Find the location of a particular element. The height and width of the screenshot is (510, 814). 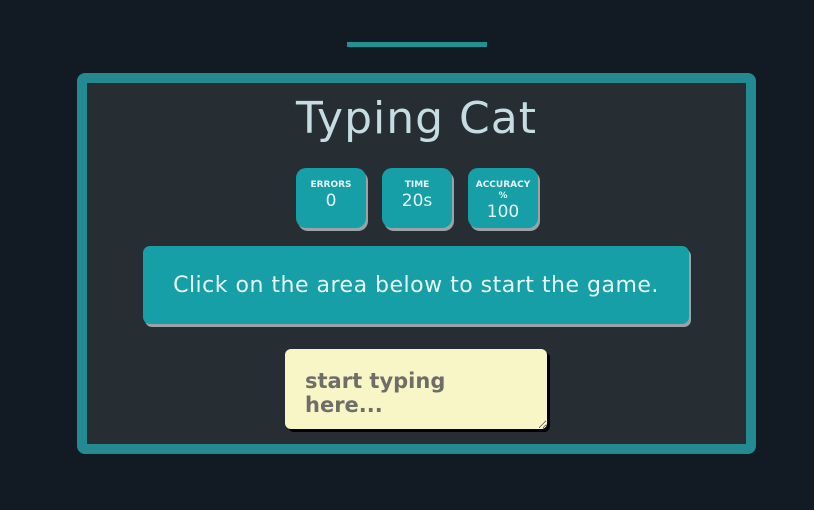

top-accent-bar is located at coordinates (417, 44).